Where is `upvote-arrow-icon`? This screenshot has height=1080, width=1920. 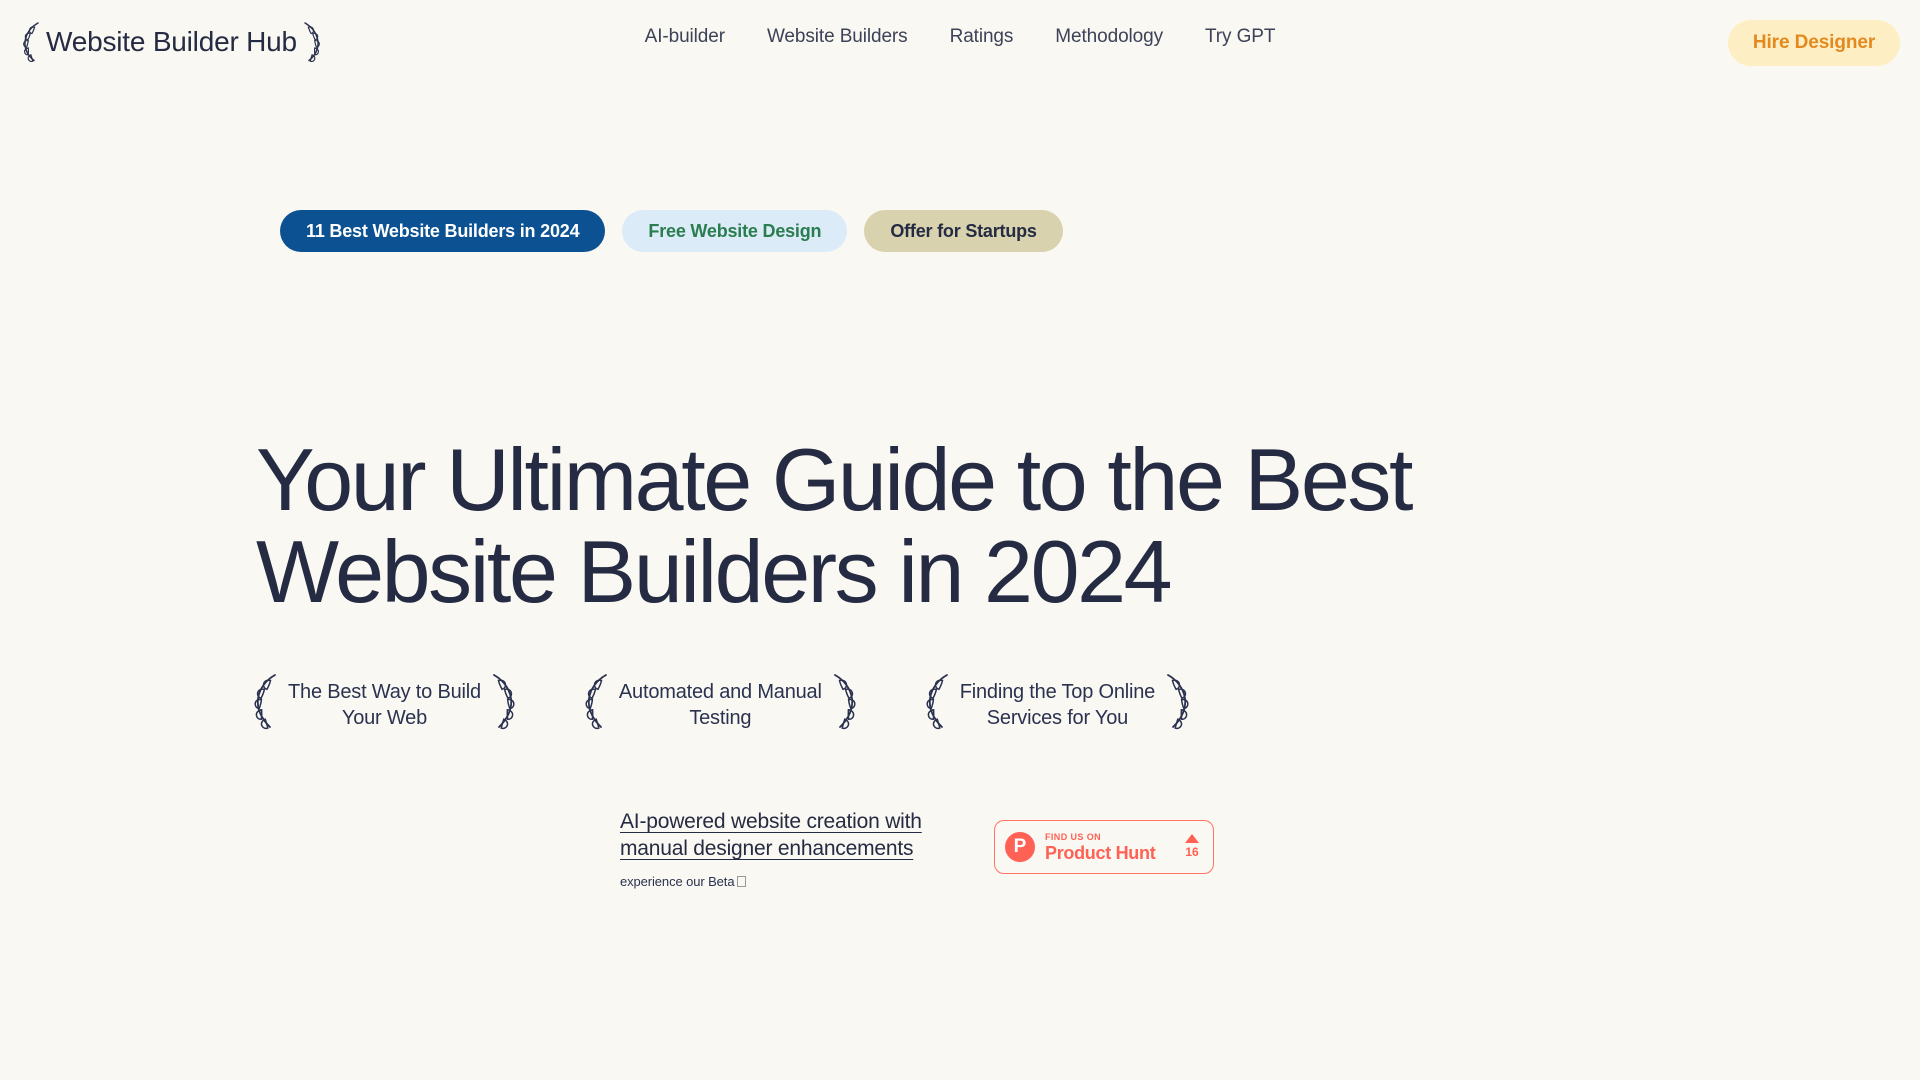
upvote-arrow-icon is located at coordinates (1192, 838).